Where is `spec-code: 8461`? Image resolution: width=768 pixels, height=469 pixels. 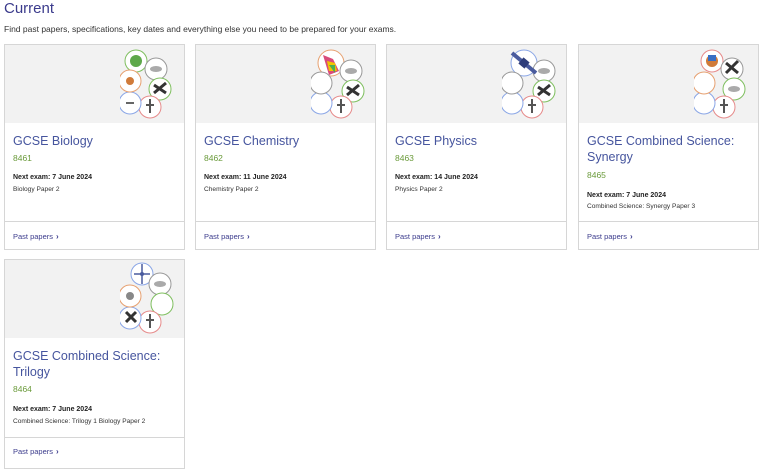
spec-code: 8461 is located at coordinates (22, 158).